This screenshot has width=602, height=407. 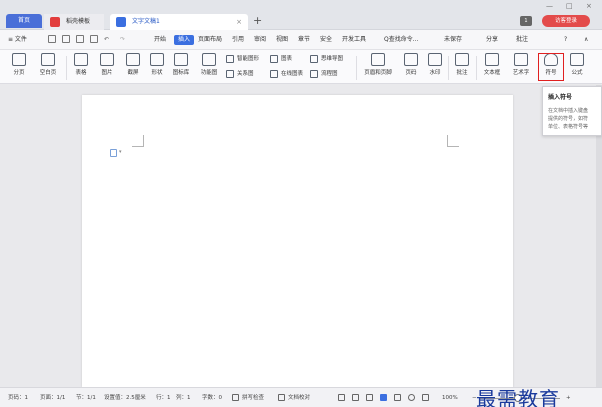 What do you see at coordinates (52, 398) in the screenshot?
I see `status-pages: 页面：1/1` at bounding box center [52, 398].